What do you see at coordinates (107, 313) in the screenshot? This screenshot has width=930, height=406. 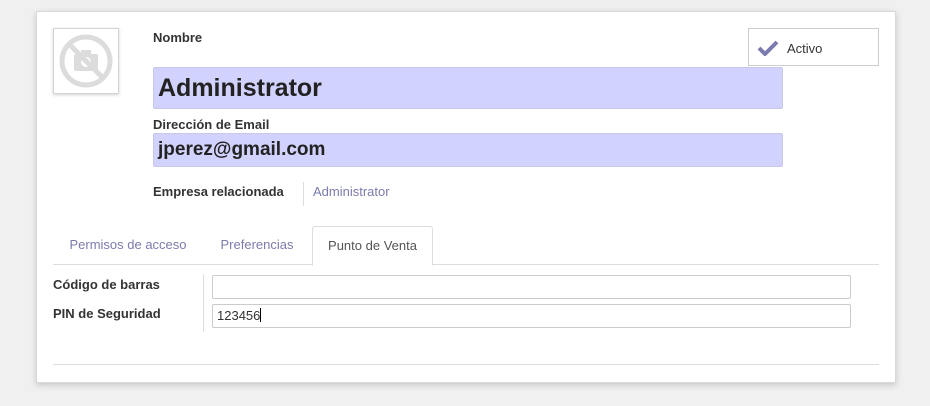 I see `pin-label: PIN de Seguridad` at bounding box center [107, 313].